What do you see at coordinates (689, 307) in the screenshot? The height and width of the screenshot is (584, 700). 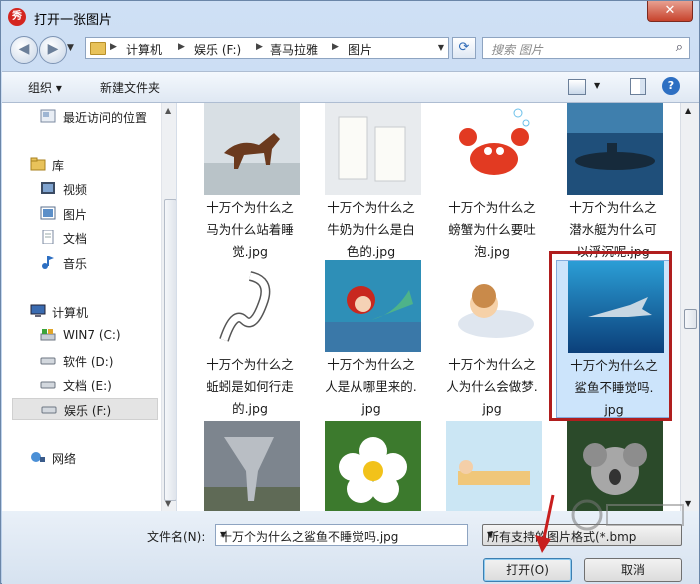 I see `file-list-scrollbar: ▲ ▼` at bounding box center [689, 307].